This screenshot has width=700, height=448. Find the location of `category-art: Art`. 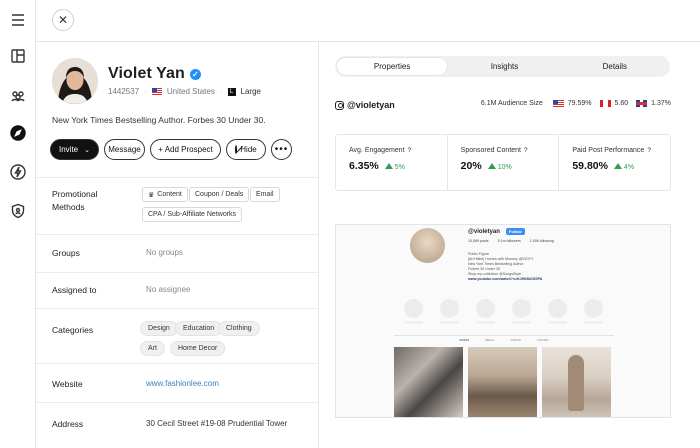

category-art: Art is located at coordinates (152, 348).